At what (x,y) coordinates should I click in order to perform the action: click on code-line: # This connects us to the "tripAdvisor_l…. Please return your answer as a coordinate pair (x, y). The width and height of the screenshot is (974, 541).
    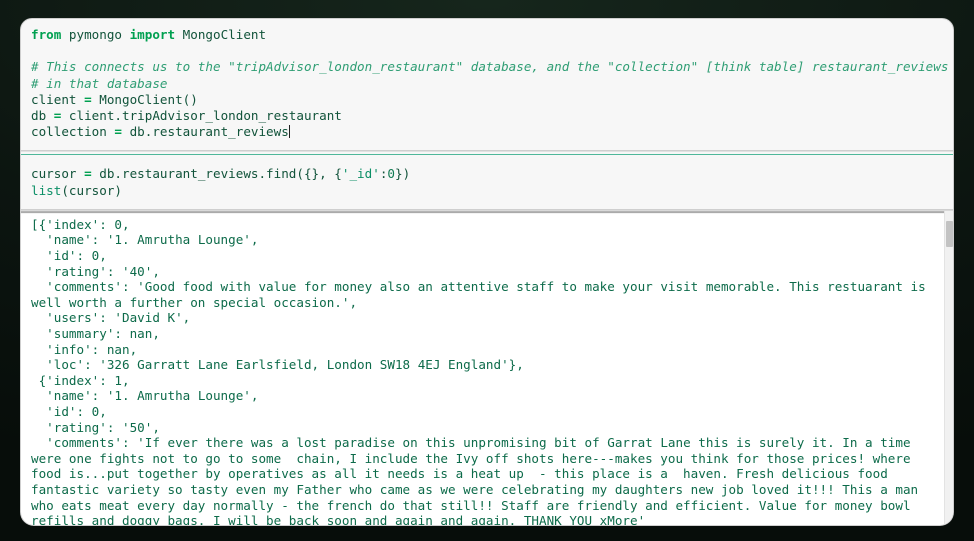
    Looking at the image, I should click on (490, 67).